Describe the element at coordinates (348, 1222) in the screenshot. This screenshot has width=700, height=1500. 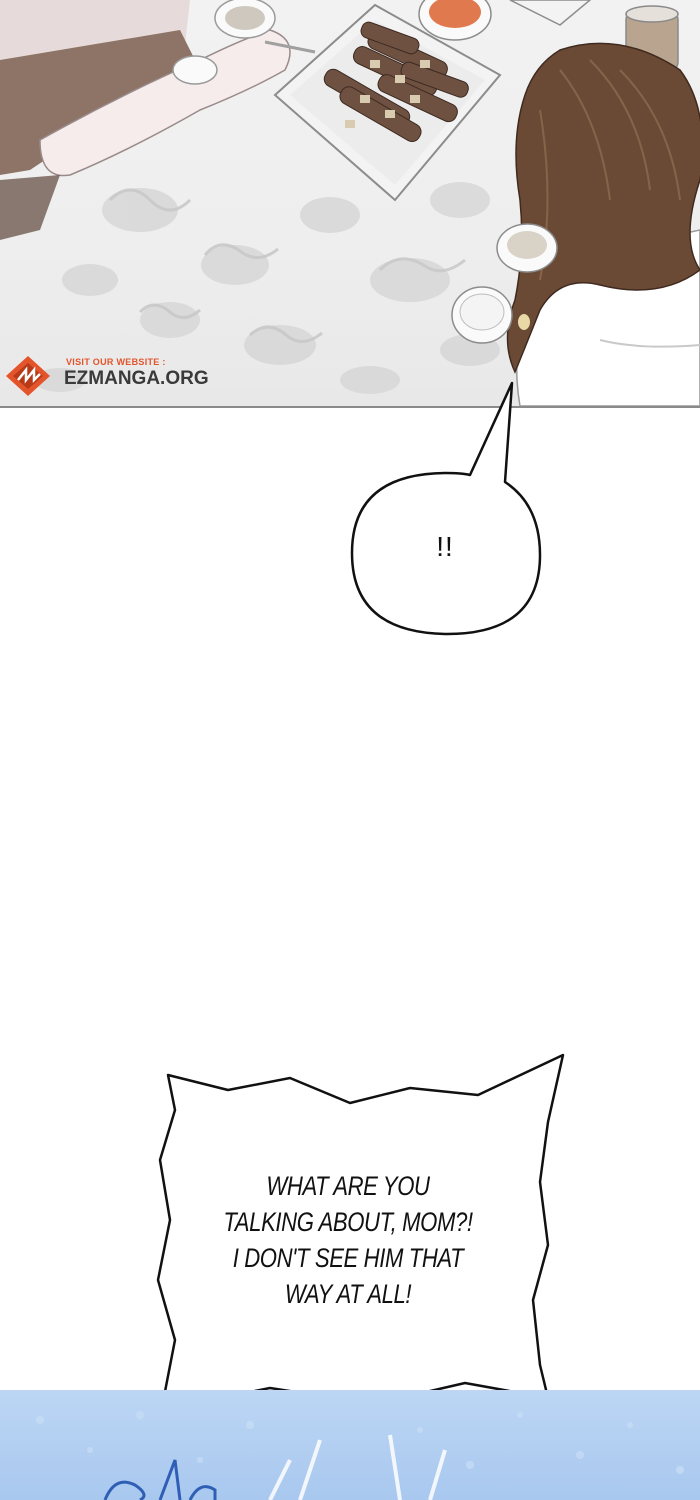
I see `dialogue-line: TALKING ABOUT, MOM?!` at that location.